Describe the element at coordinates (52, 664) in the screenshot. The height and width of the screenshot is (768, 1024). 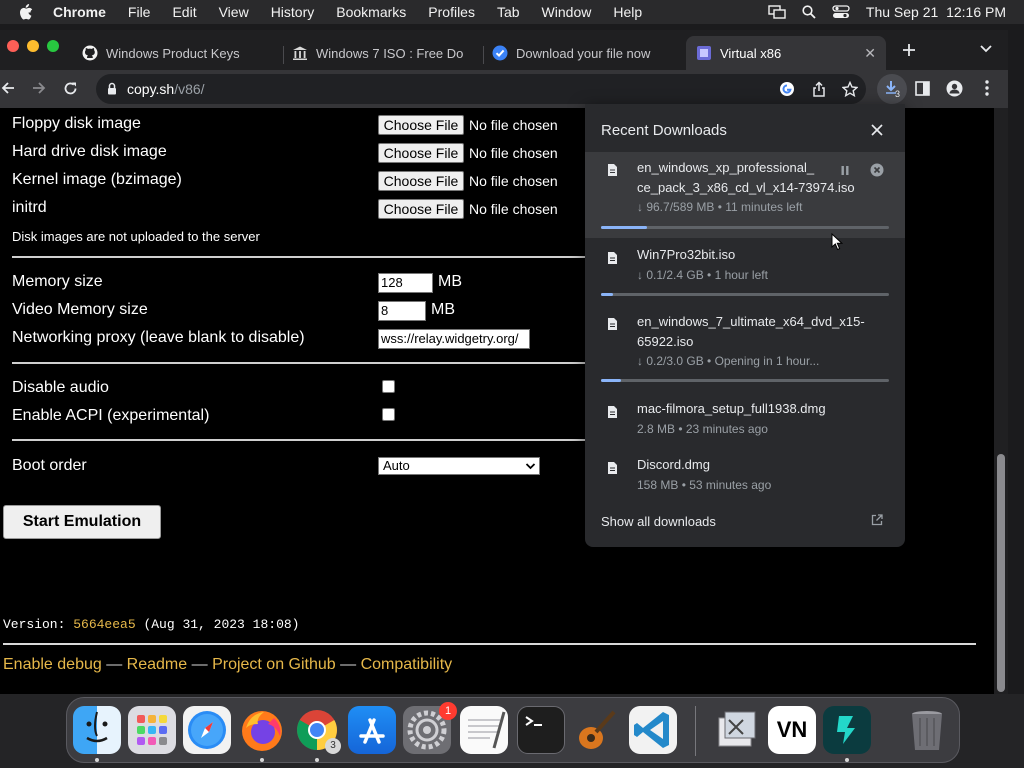
I see `enable-debug-link: Enable debug` at that location.